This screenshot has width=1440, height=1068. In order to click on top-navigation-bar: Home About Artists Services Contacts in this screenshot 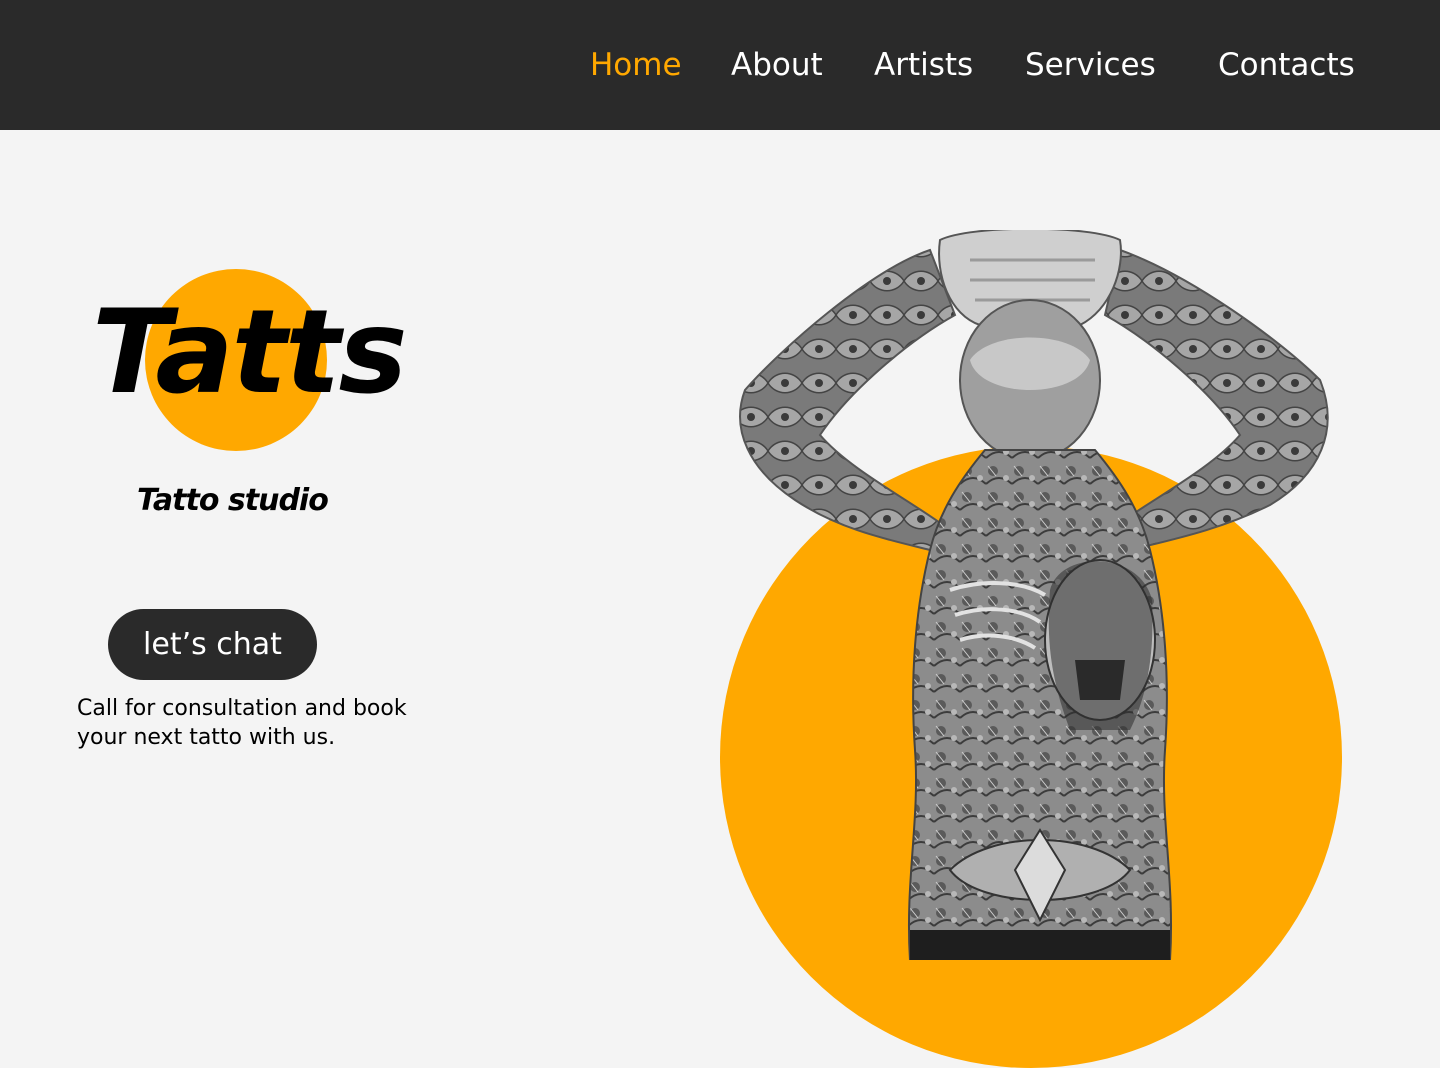, I will do `click(720, 65)`.